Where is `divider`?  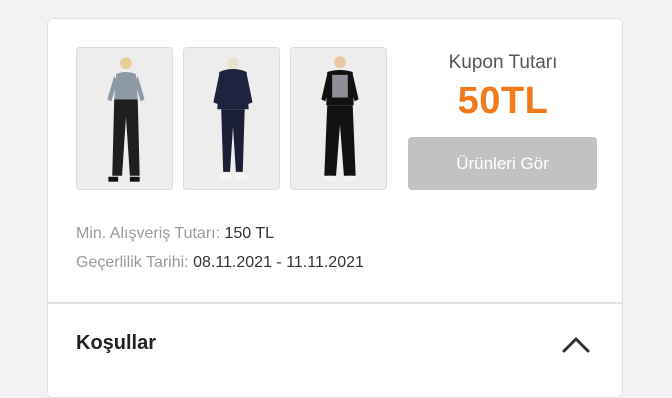 divider is located at coordinates (335, 303).